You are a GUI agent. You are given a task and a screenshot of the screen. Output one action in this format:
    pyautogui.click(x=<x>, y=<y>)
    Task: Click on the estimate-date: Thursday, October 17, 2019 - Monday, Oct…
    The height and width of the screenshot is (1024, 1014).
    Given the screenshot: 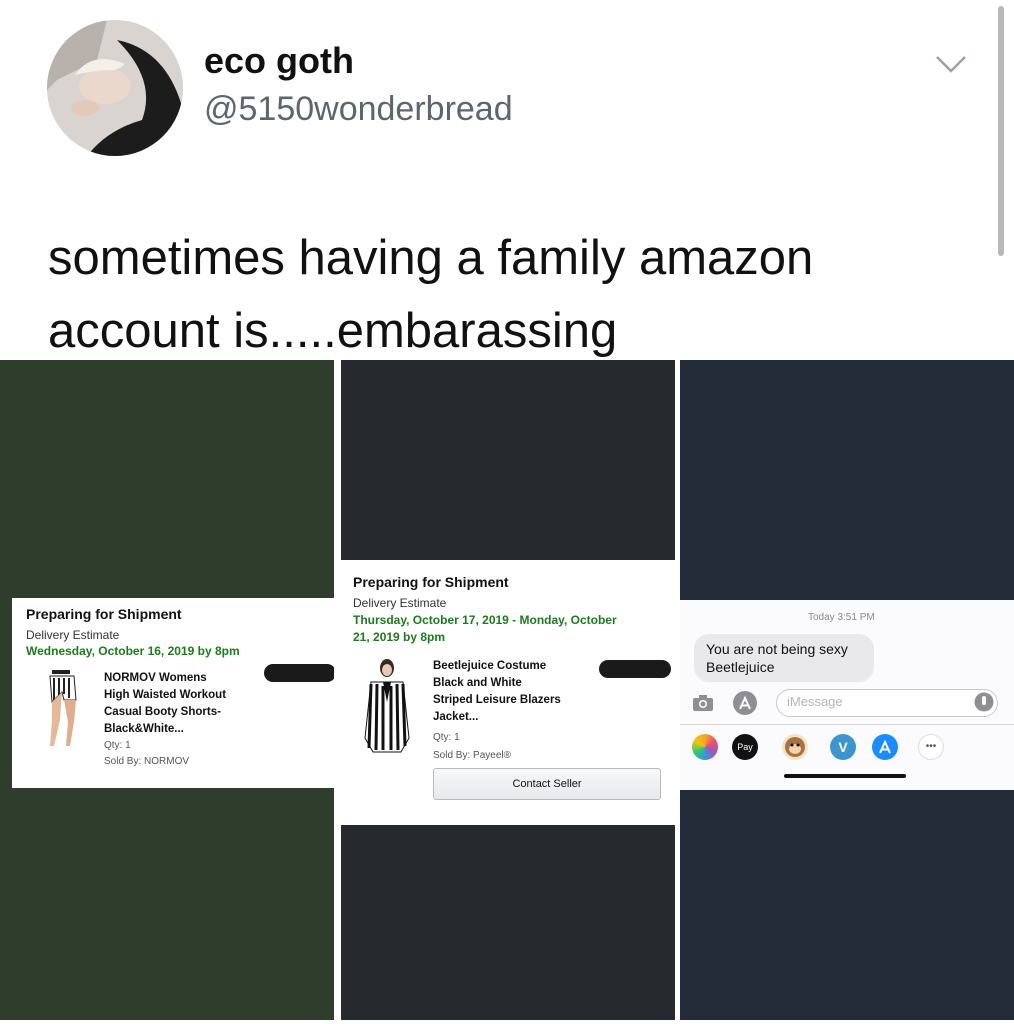 What is the action you would take?
    pyautogui.click(x=485, y=628)
    